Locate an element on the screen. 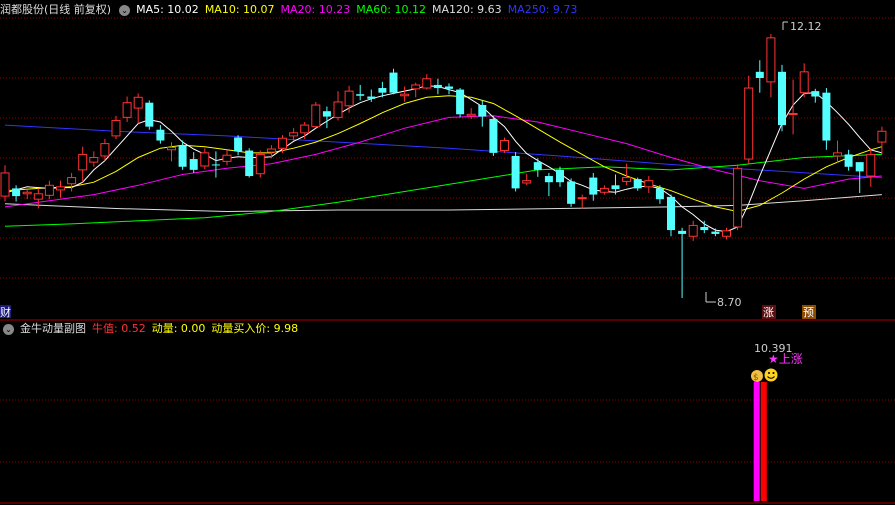 Image resolution: width=895 pixels, height=505 pixels. money-bag-icon: $ is located at coordinates (757, 376).